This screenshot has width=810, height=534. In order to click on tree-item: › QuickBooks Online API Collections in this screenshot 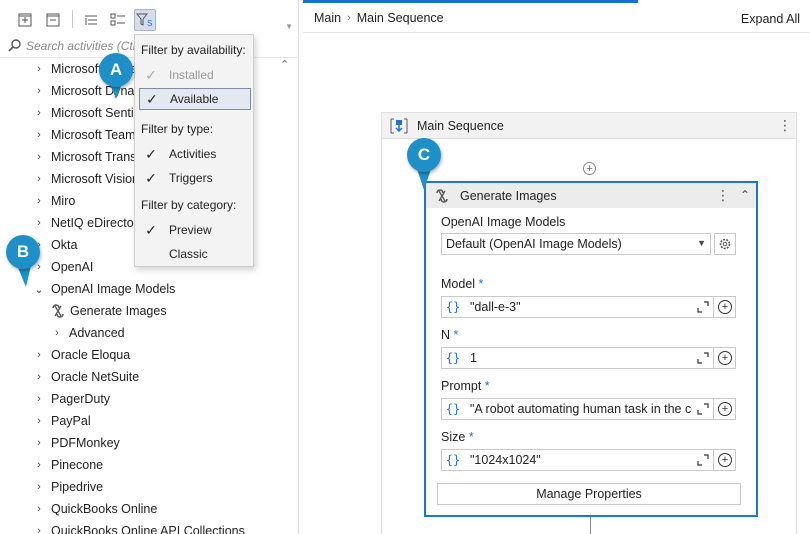, I will do `click(145, 527)`.